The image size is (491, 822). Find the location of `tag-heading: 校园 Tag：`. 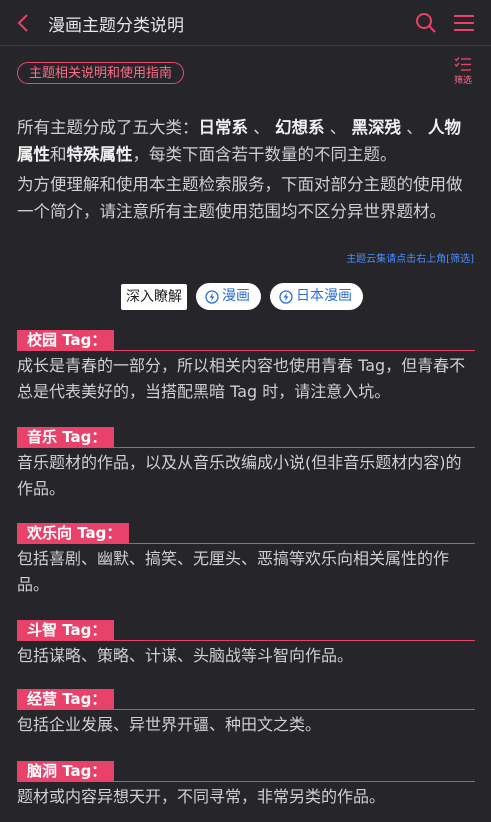

tag-heading: 校园 Tag： is located at coordinates (66, 340).